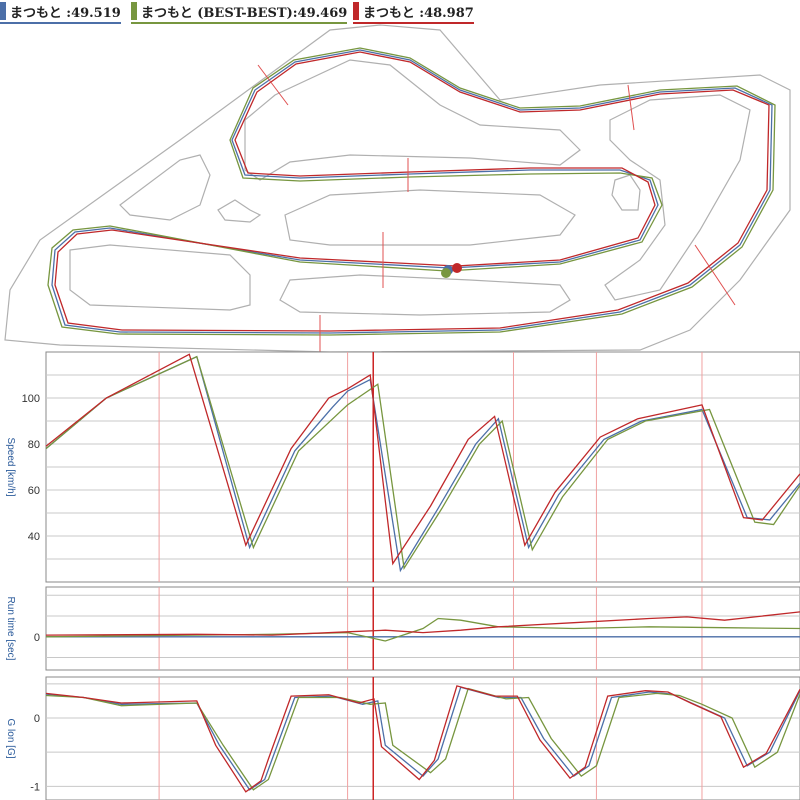 The width and height of the screenshot is (800, 800). What do you see at coordinates (65, 13) in the screenshot?
I see `legend-label-1: まつもと :49.519` at bounding box center [65, 13].